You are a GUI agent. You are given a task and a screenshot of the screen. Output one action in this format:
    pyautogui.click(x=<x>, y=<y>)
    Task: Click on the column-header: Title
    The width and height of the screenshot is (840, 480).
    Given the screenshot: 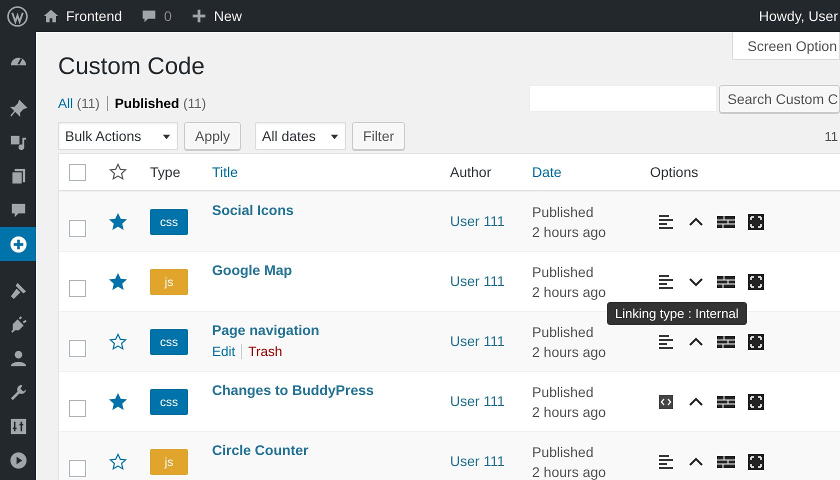 What is the action you would take?
    pyautogui.click(x=225, y=172)
    